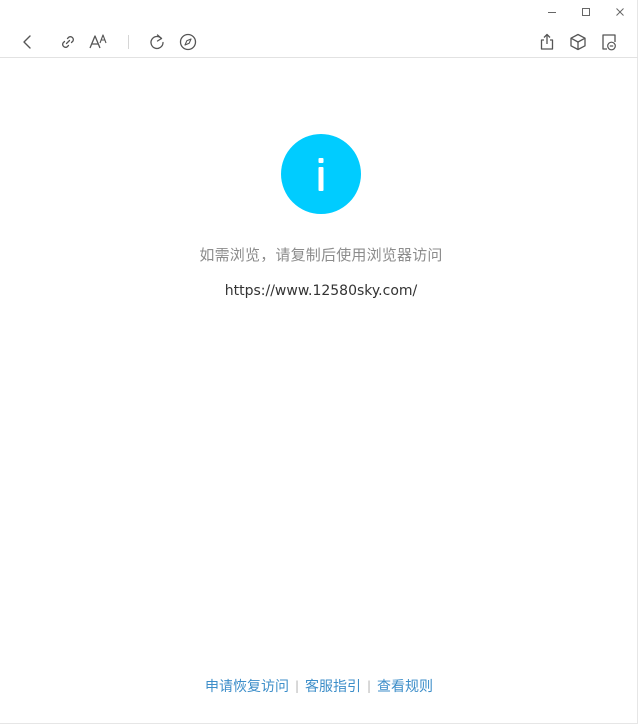  I want to click on open-in-browser-button, so click(188, 42).